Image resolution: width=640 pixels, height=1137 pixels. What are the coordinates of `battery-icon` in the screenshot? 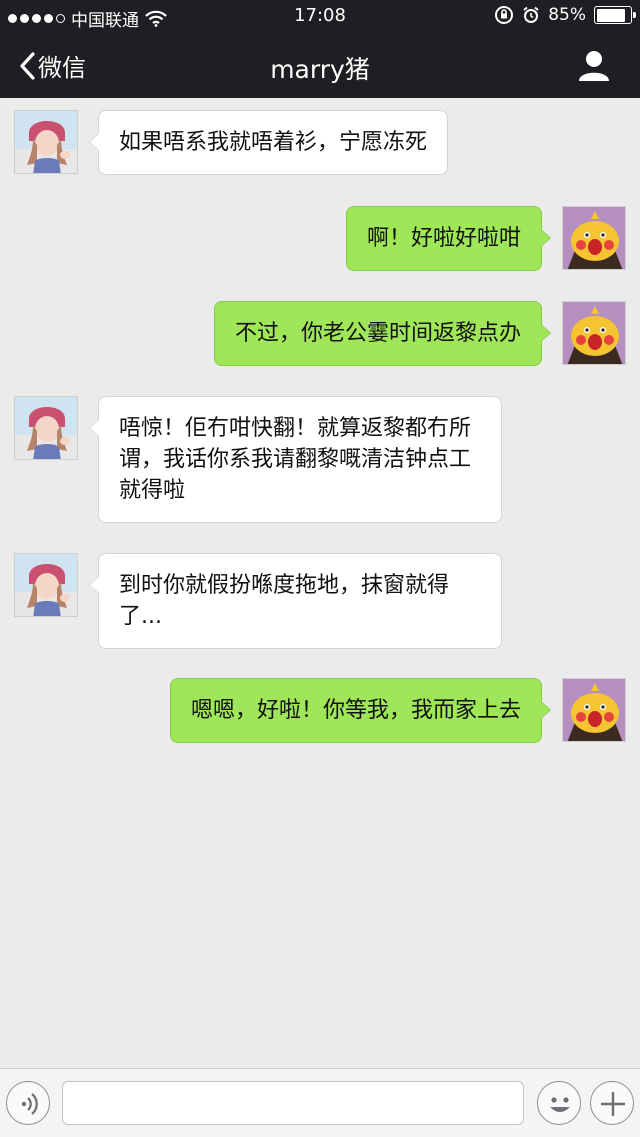 It's located at (615, 15).